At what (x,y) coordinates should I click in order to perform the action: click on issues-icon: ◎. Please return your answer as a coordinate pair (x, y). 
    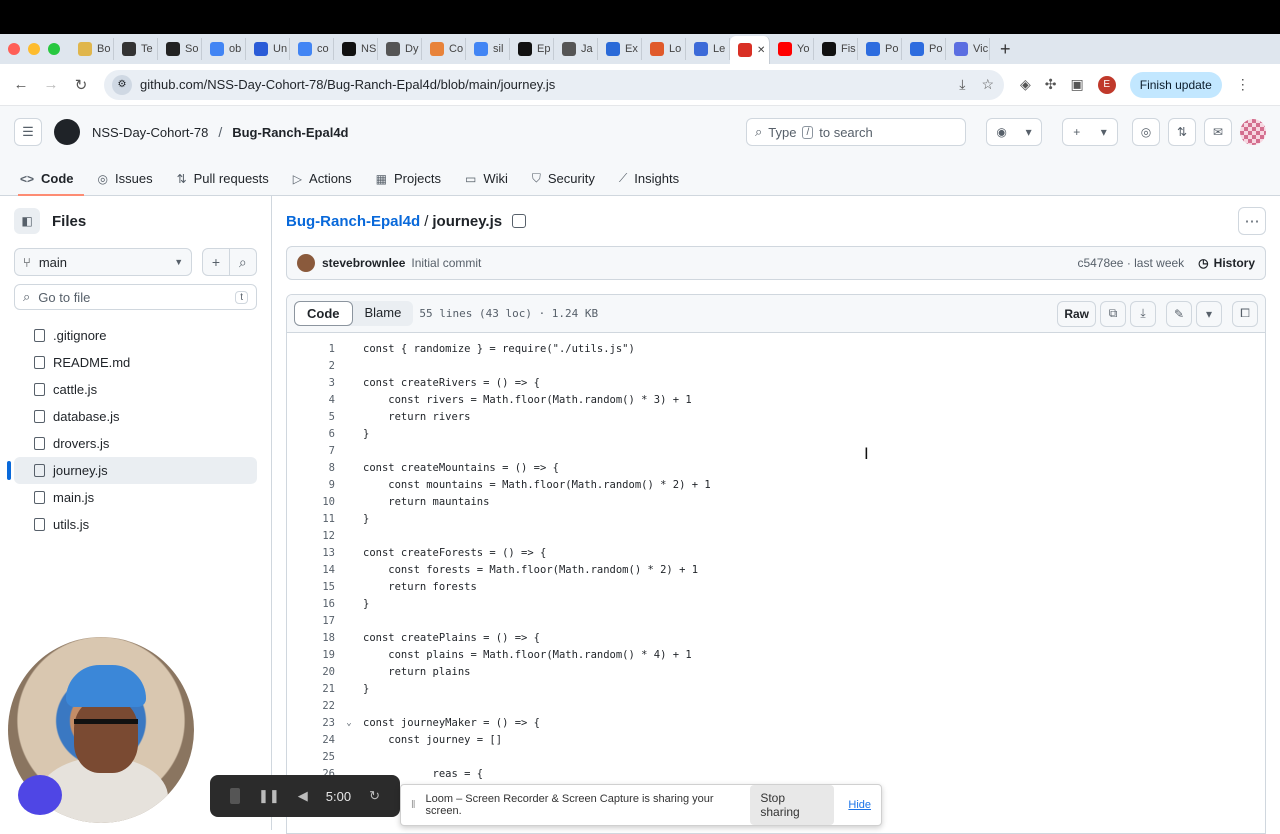
    Looking at the image, I should click on (1146, 132).